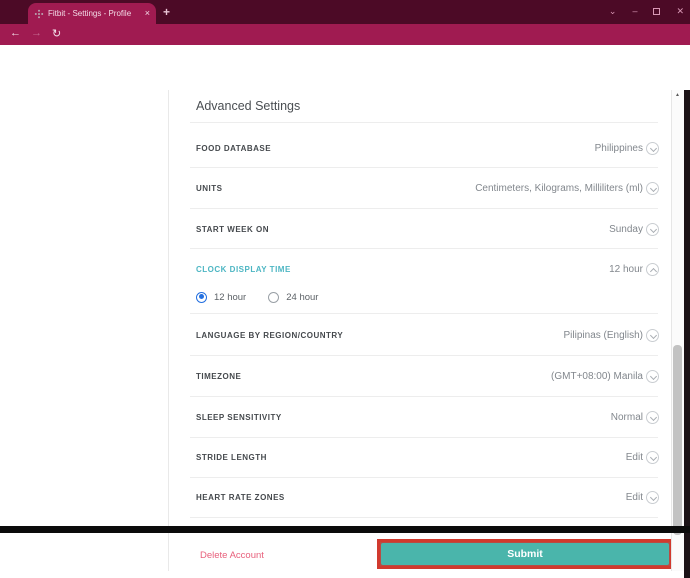 The image size is (690, 578). Describe the element at coordinates (419, 269) in the screenshot. I see `setting-row-clock-display-time: CLOCK DISPLAY TIME 12 hour` at that location.